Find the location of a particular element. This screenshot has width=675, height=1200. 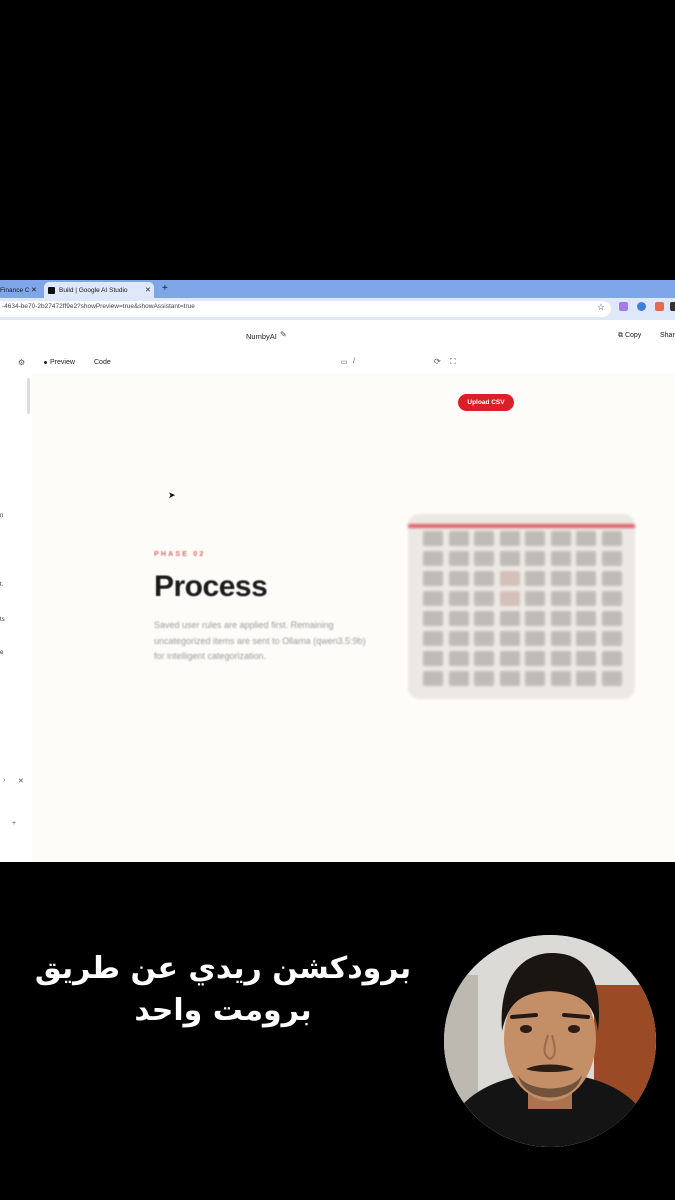

device-icon: ▭ is located at coordinates (344, 362).